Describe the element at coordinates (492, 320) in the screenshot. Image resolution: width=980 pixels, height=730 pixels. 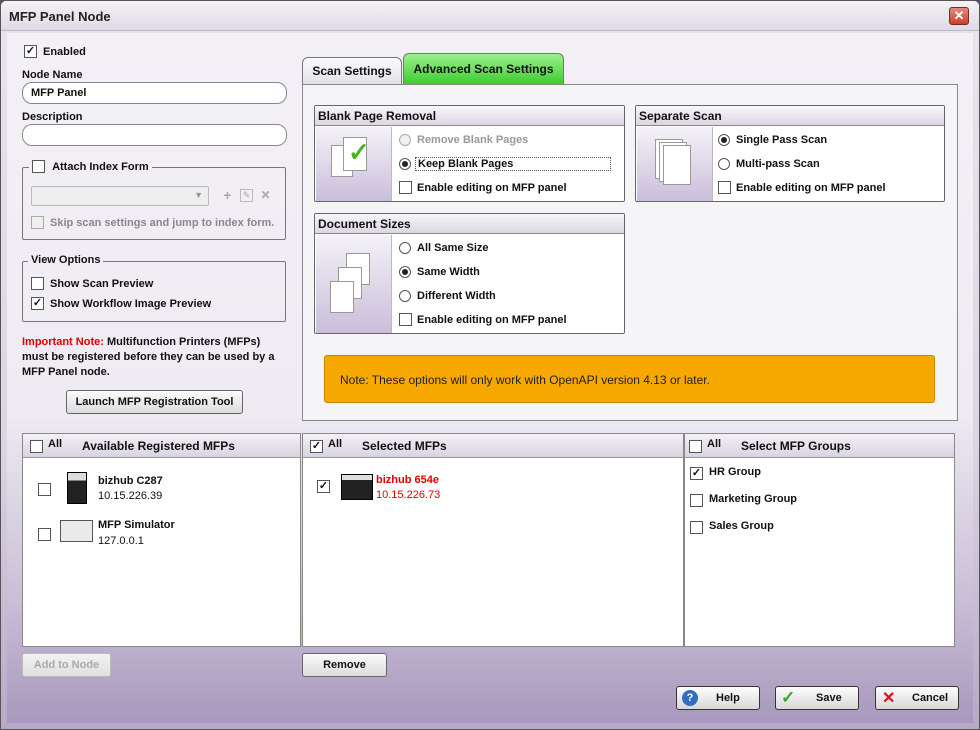
I see `document-sizes-edit-label: Enable editing on MFP panel` at that location.